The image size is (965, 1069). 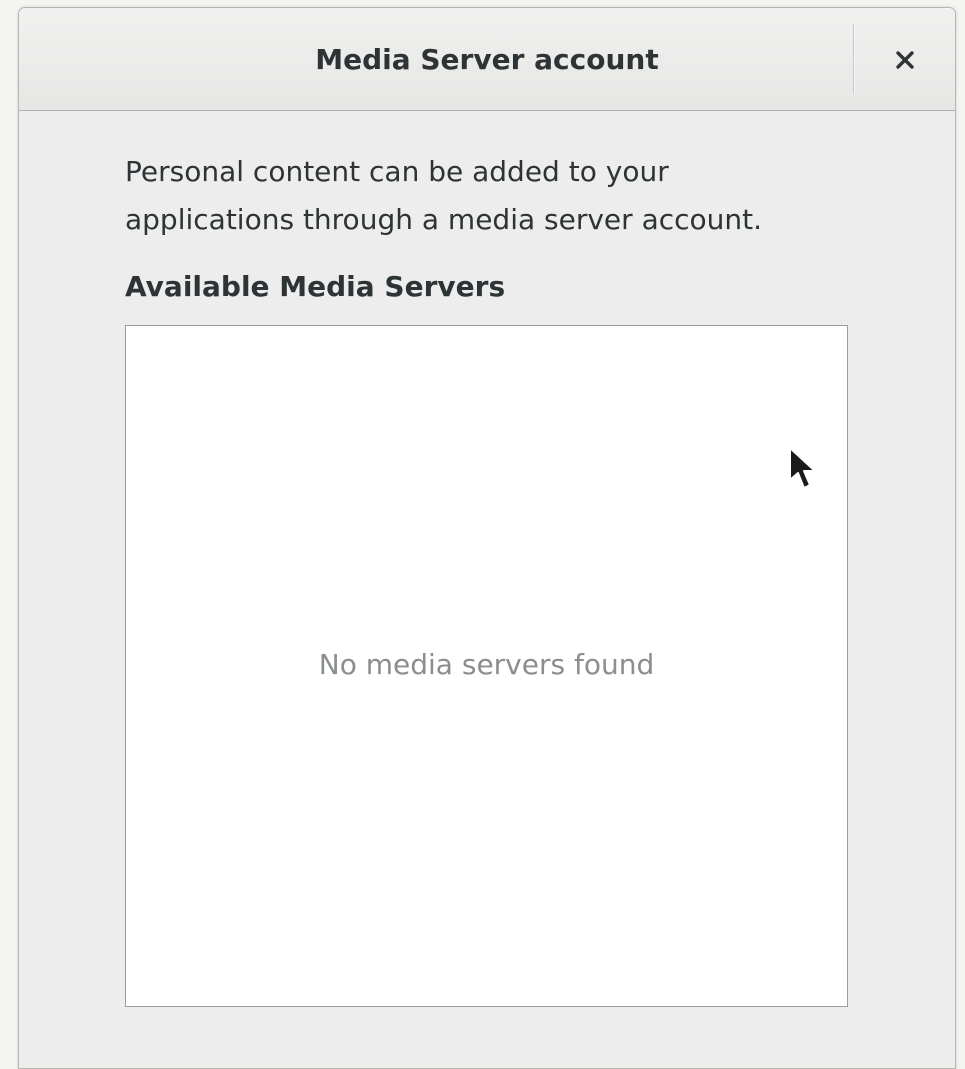 I want to click on header-separator, so click(x=854, y=59).